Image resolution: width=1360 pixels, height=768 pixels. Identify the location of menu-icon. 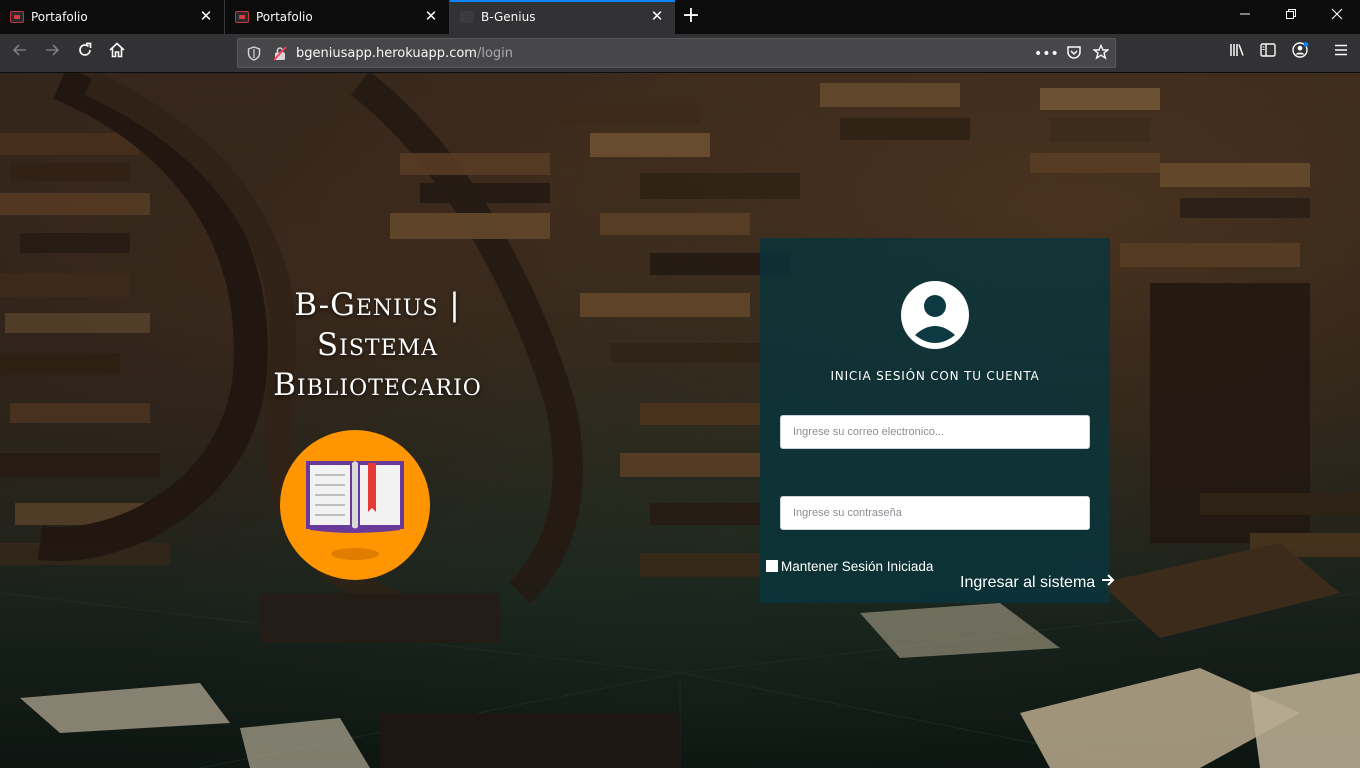
(1341, 53).